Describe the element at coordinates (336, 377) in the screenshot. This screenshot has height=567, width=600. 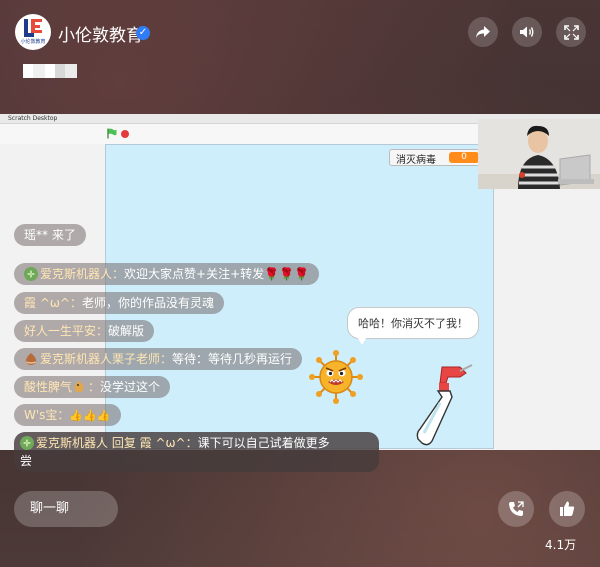
I see `virus-sprite-icon` at that location.